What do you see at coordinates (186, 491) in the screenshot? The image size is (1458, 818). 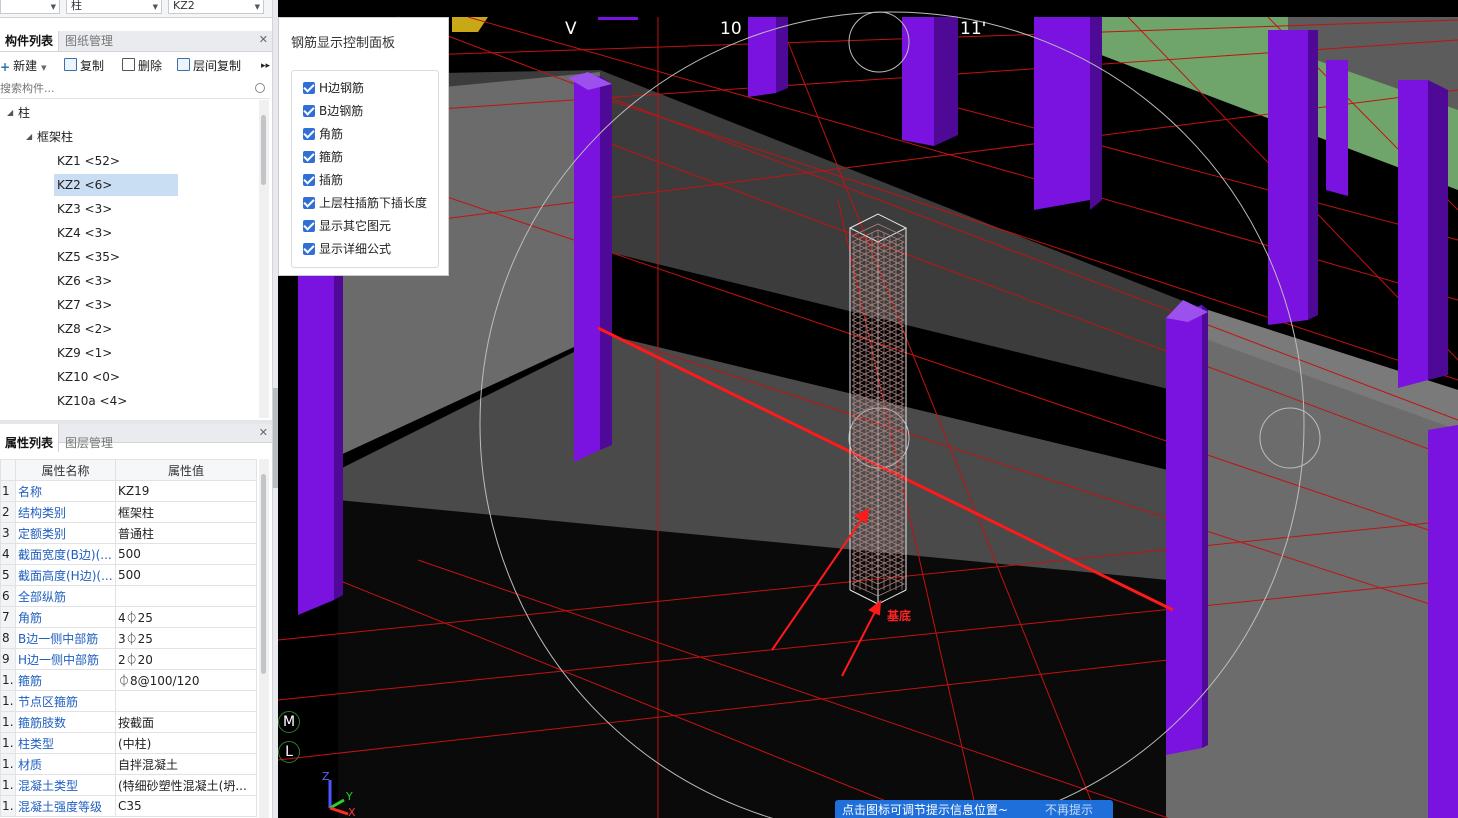 I see `property-value: KZ19` at bounding box center [186, 491].